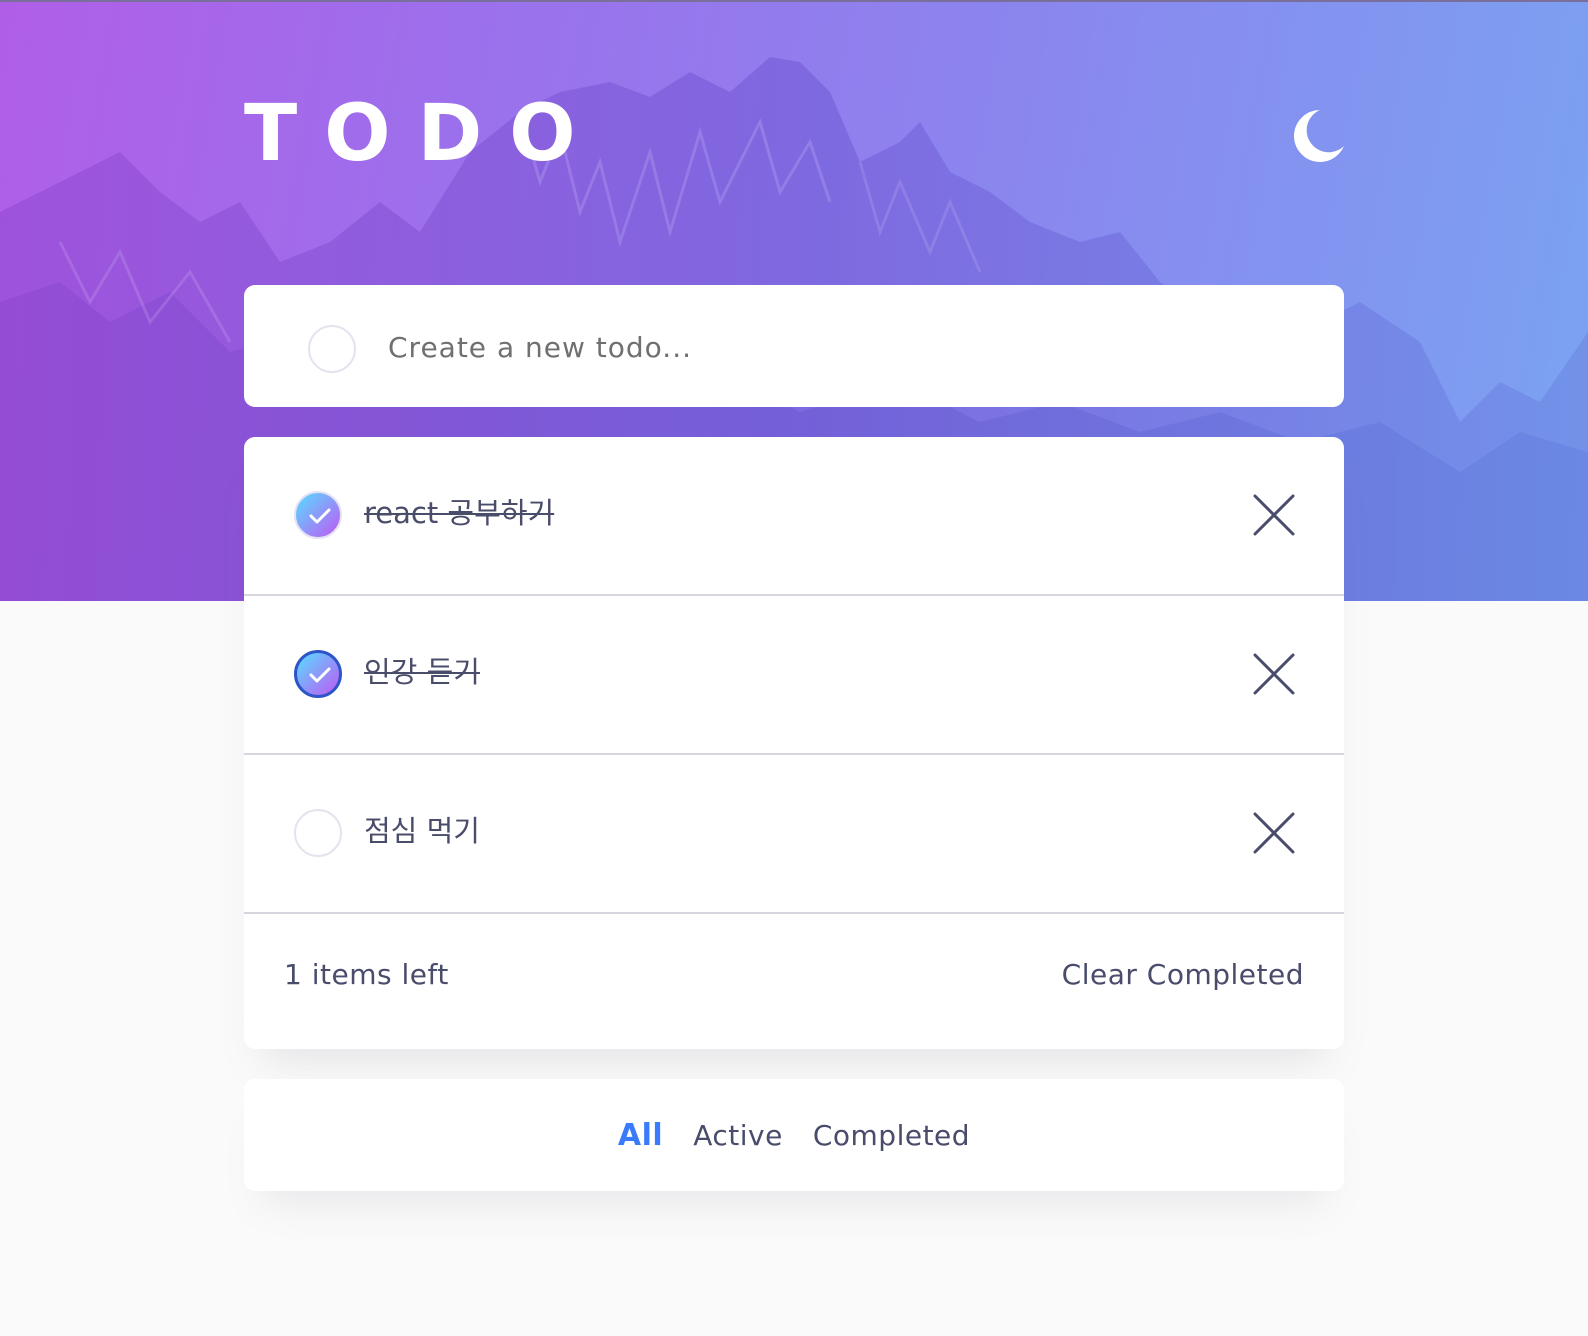 This screenshot has height=1336, width=1588. Describe the element at coordinates (366, 974) in the screenshot. I see `items-left-count: 1 items left` at that location.